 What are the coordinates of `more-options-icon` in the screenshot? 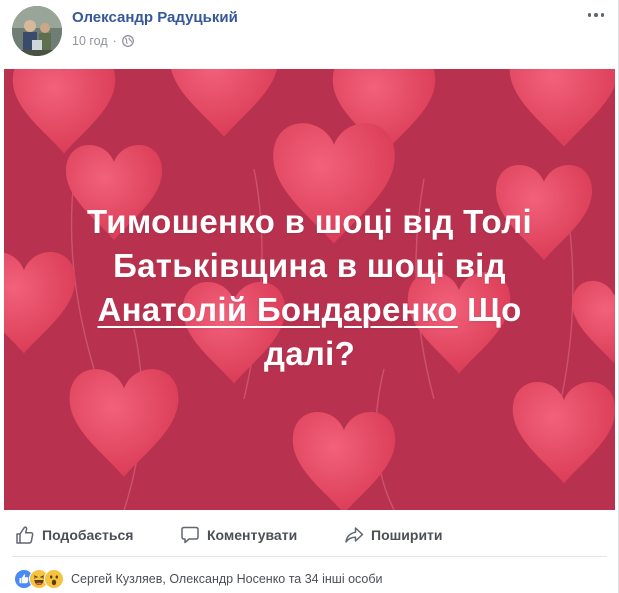 It's located at (596, 15).